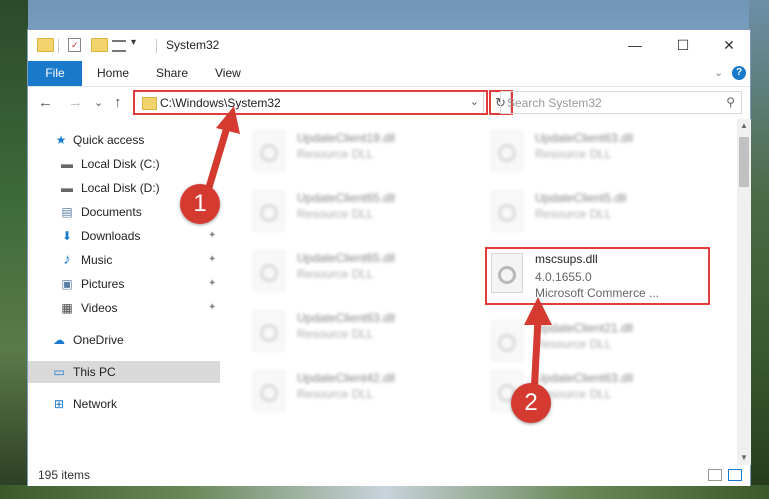  What do you see at coordinates (309, 102) in the screenshot?
I see `address-bar: C:\Windows\System32 ⌄` at bounding box center [309, 102].